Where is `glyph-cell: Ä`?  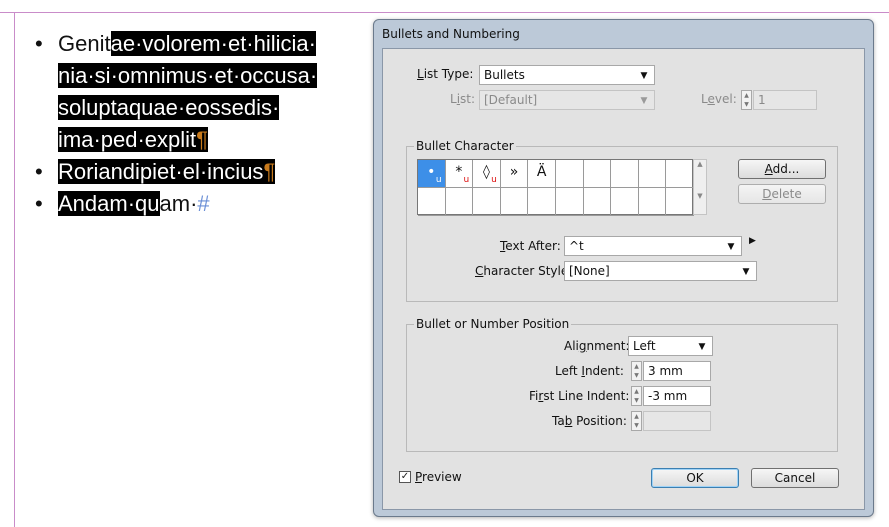
glyph-cell: Ä is located at coordinates (542, 174).